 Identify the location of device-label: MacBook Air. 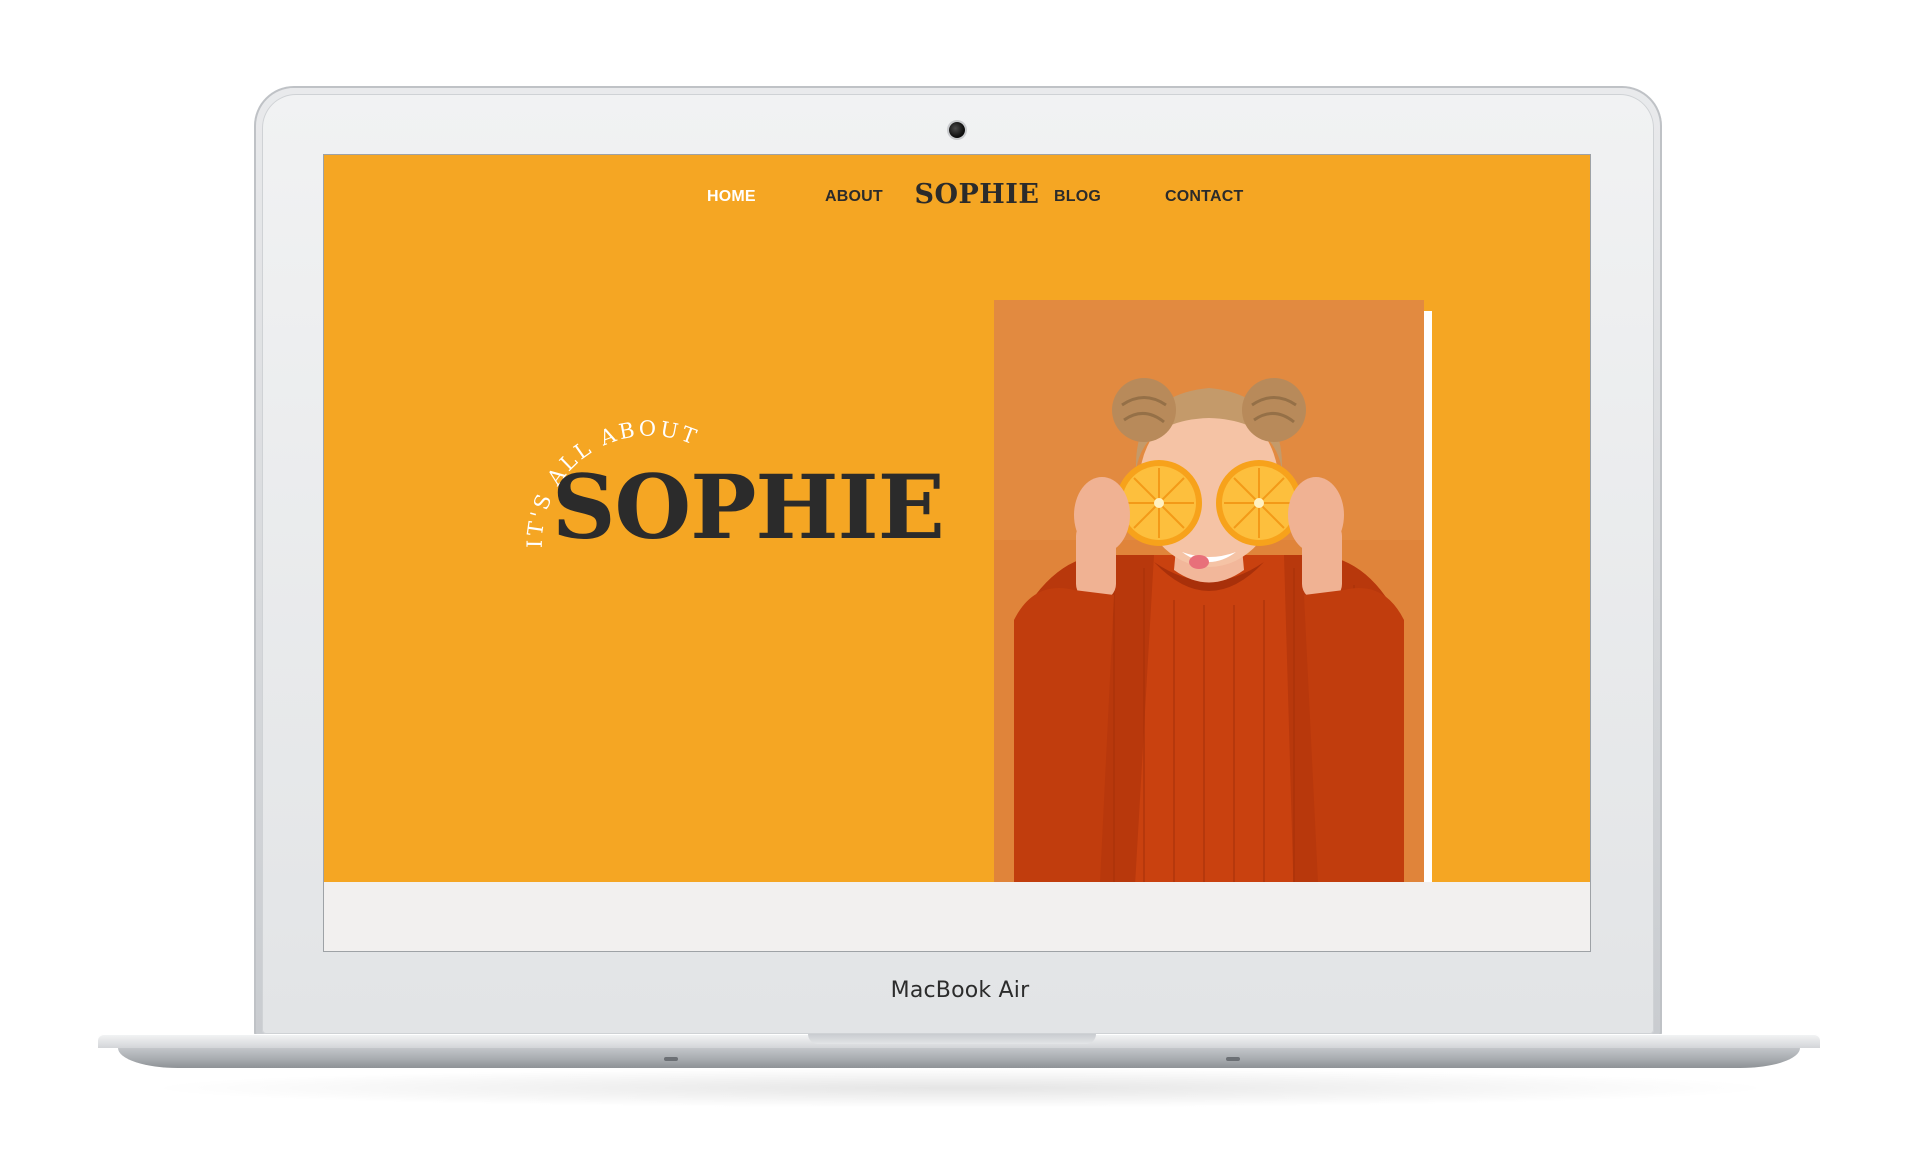
(960, 990).